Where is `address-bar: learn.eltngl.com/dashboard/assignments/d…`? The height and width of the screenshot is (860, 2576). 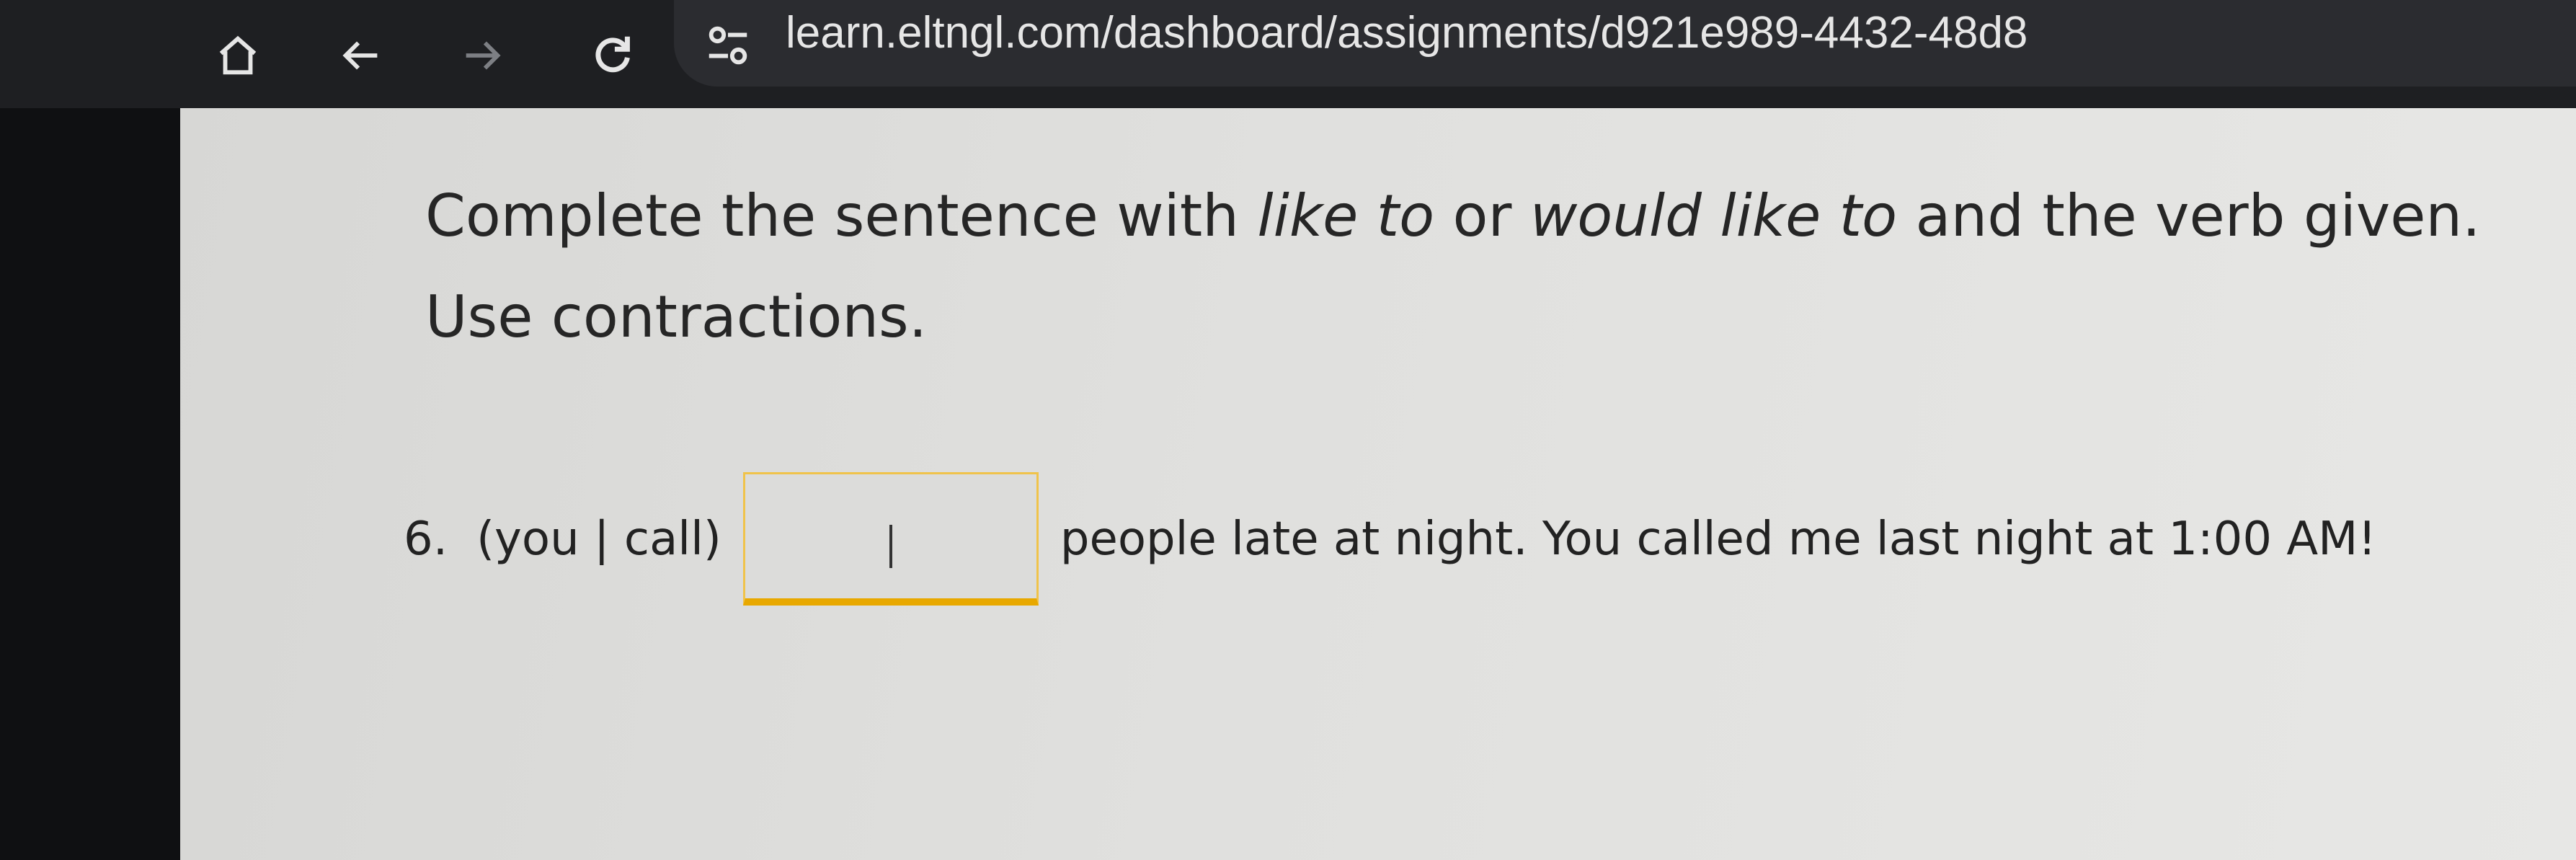 address-bar: learn.eltngl.com/dashboard/assignments/d… is located at coordinates (1625, 44).